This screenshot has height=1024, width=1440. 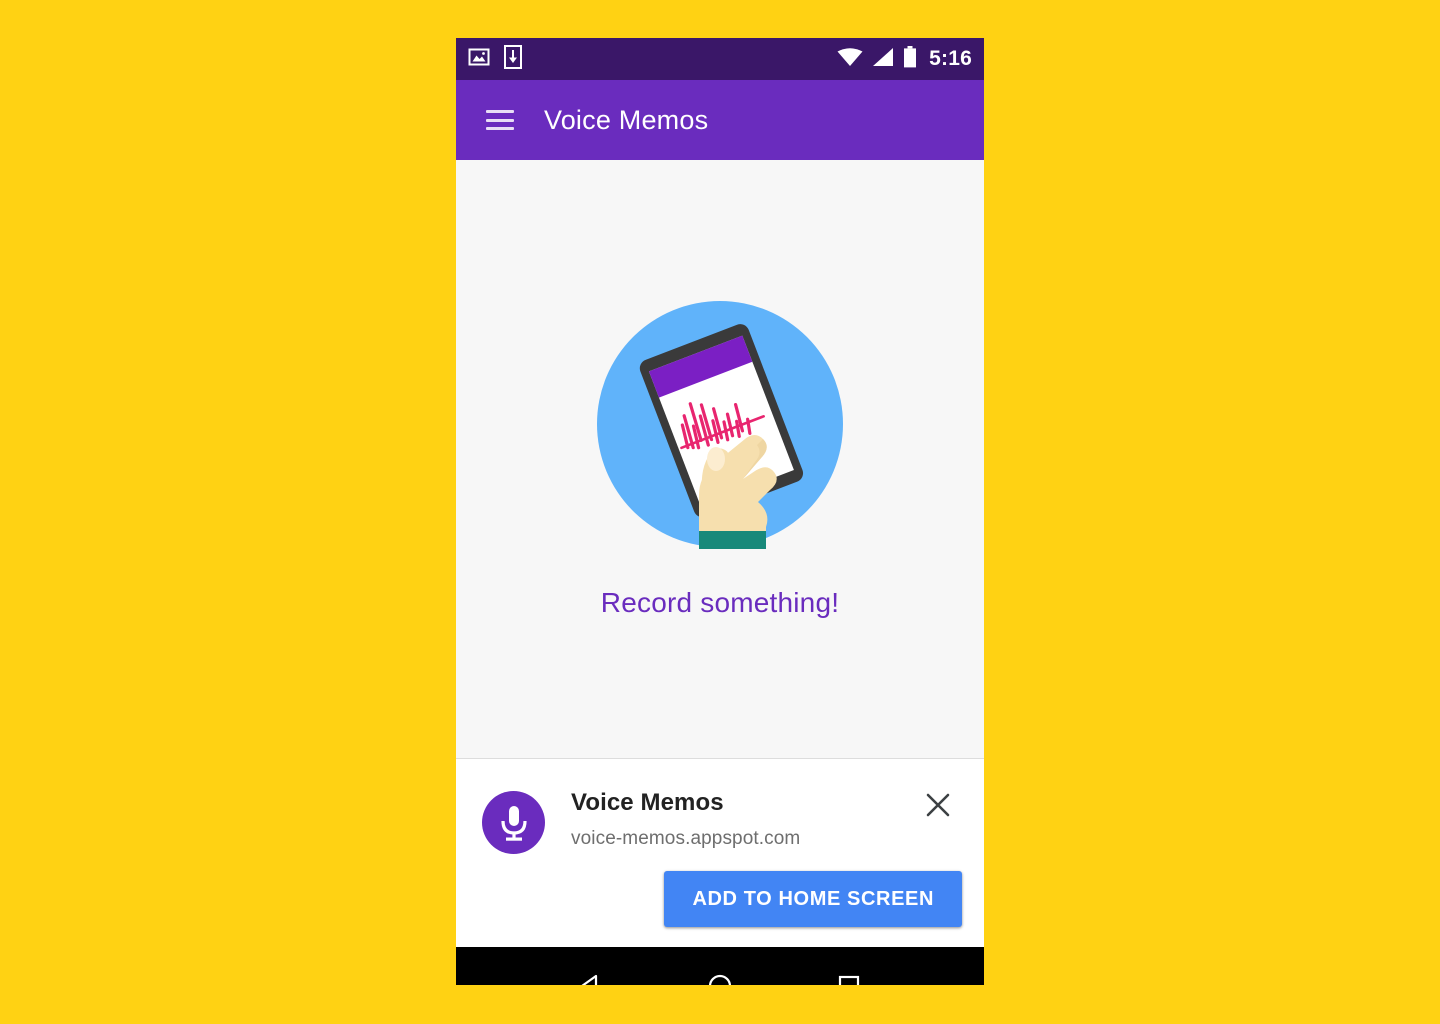 I want to click on status-bar: 5:16, so click(x=720, y=59).